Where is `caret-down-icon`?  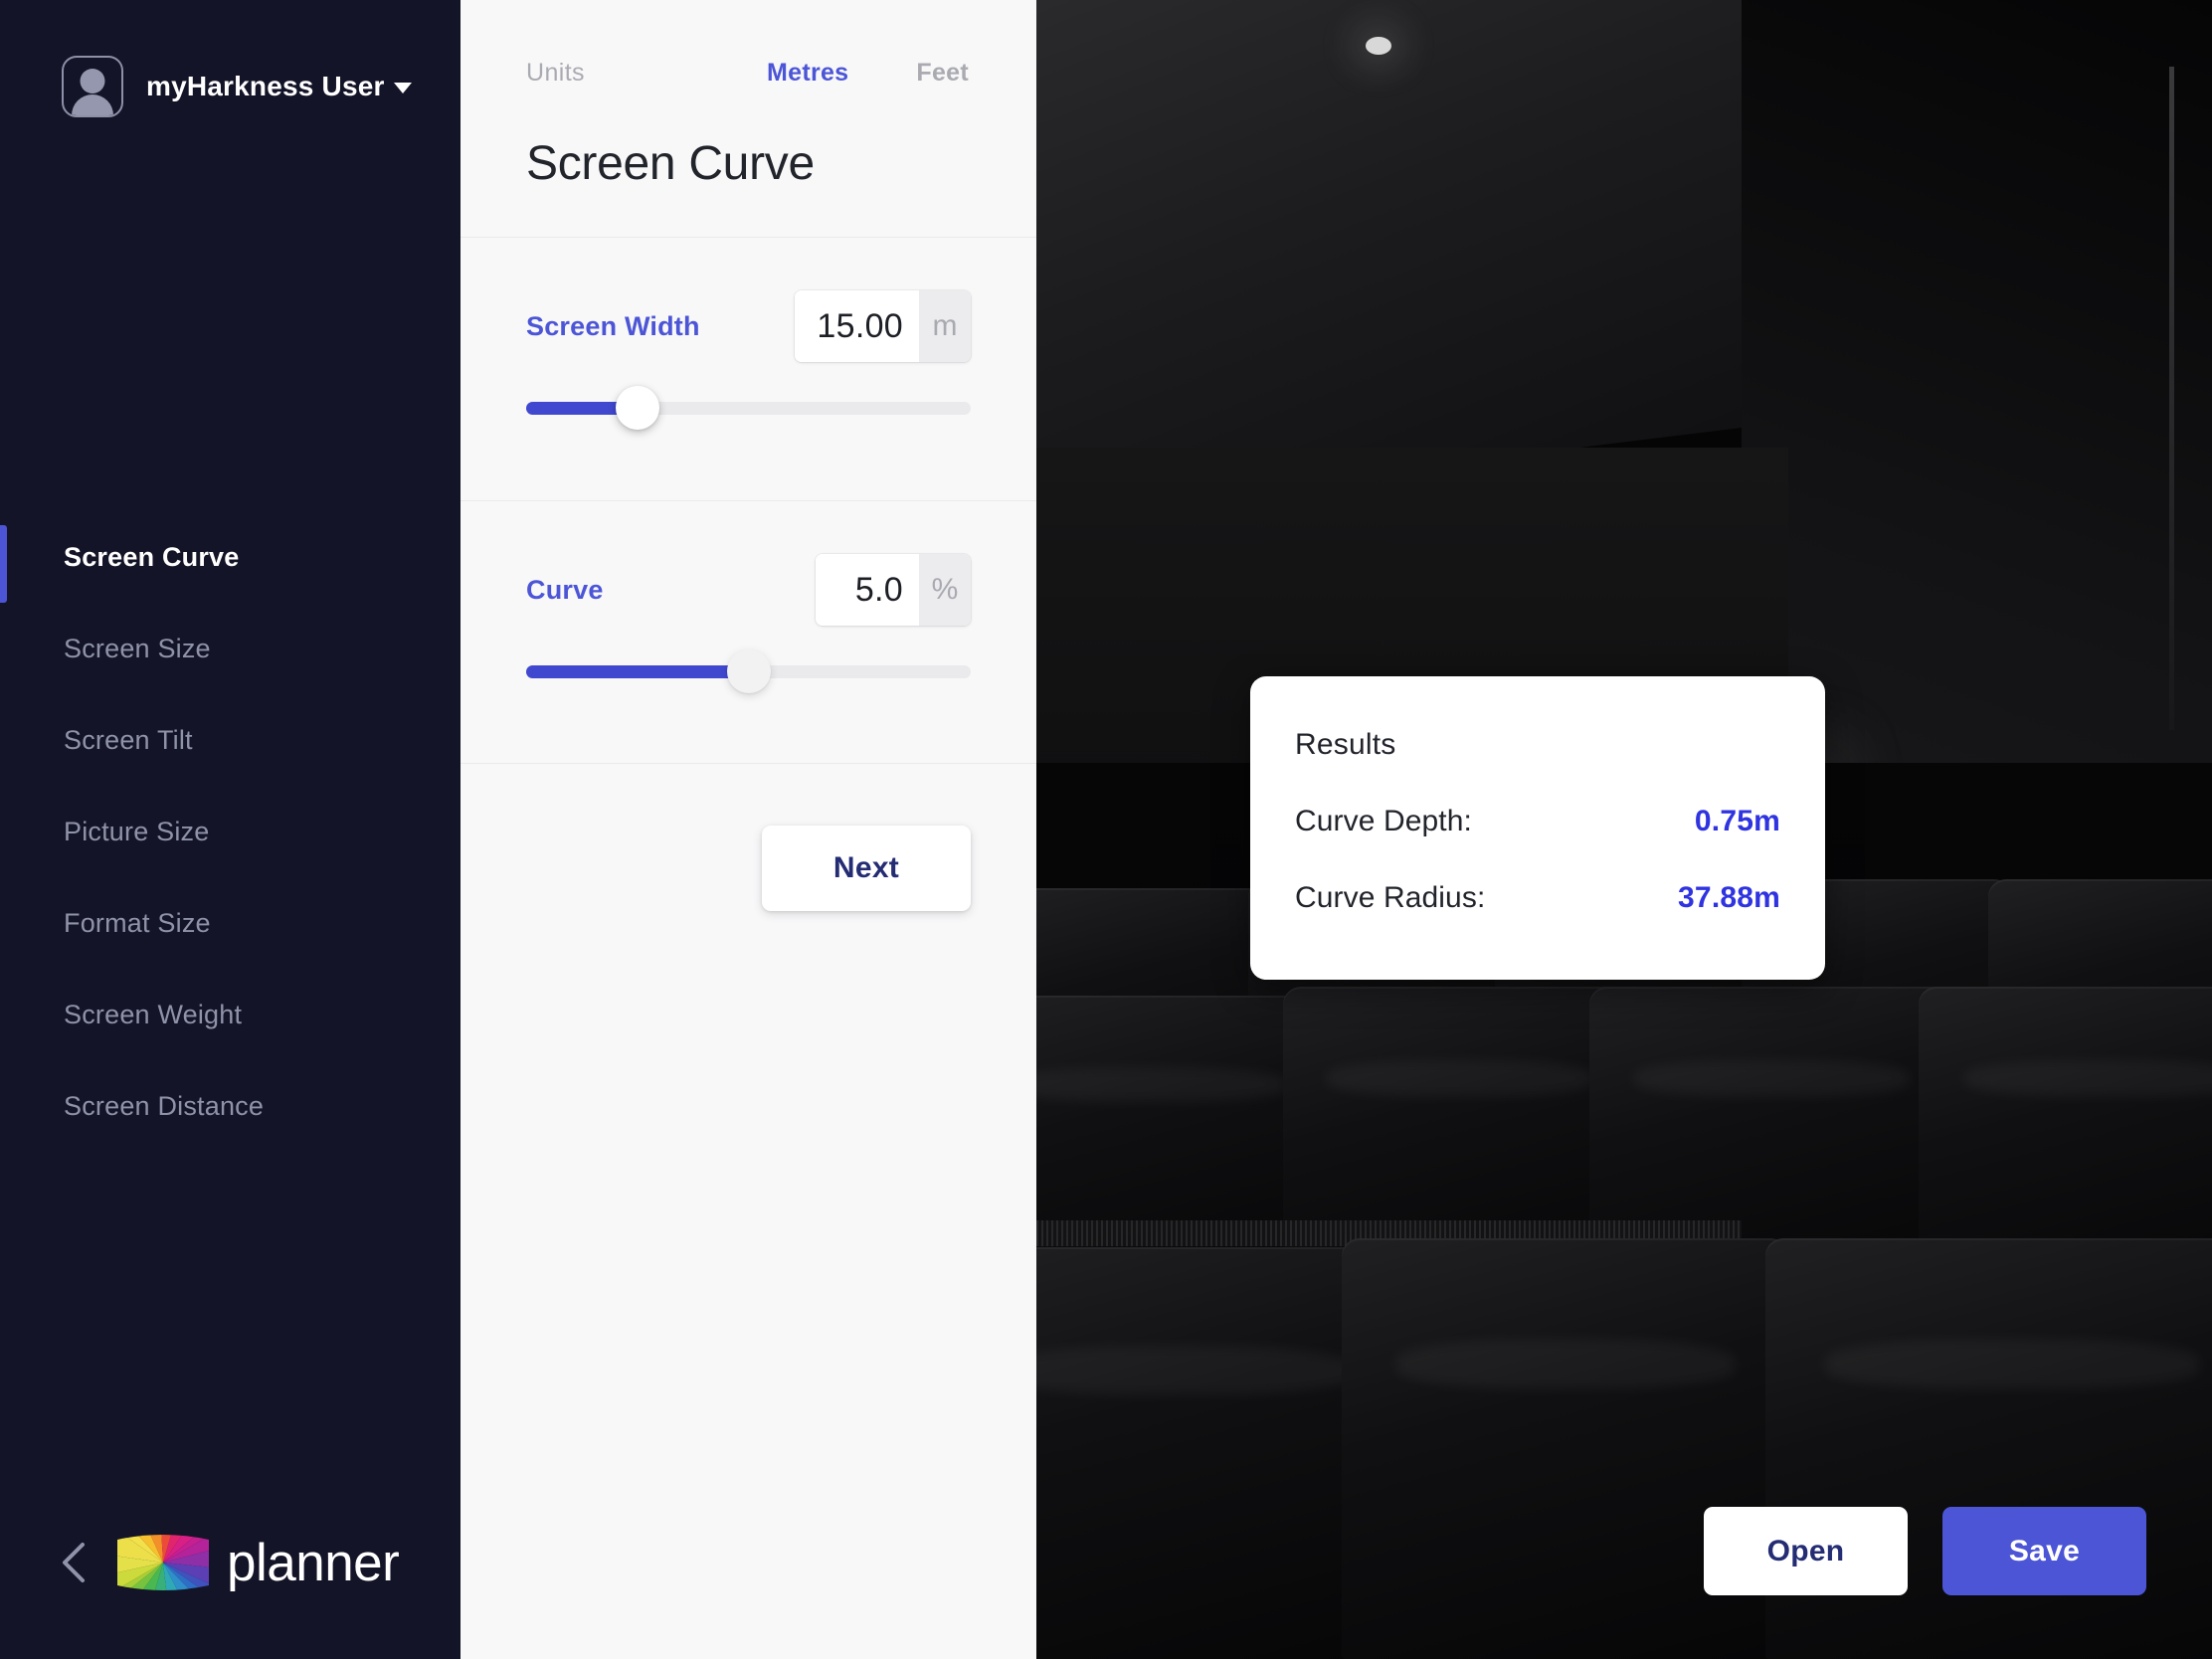
caret-down-icon is located at coordinates (402, 88).